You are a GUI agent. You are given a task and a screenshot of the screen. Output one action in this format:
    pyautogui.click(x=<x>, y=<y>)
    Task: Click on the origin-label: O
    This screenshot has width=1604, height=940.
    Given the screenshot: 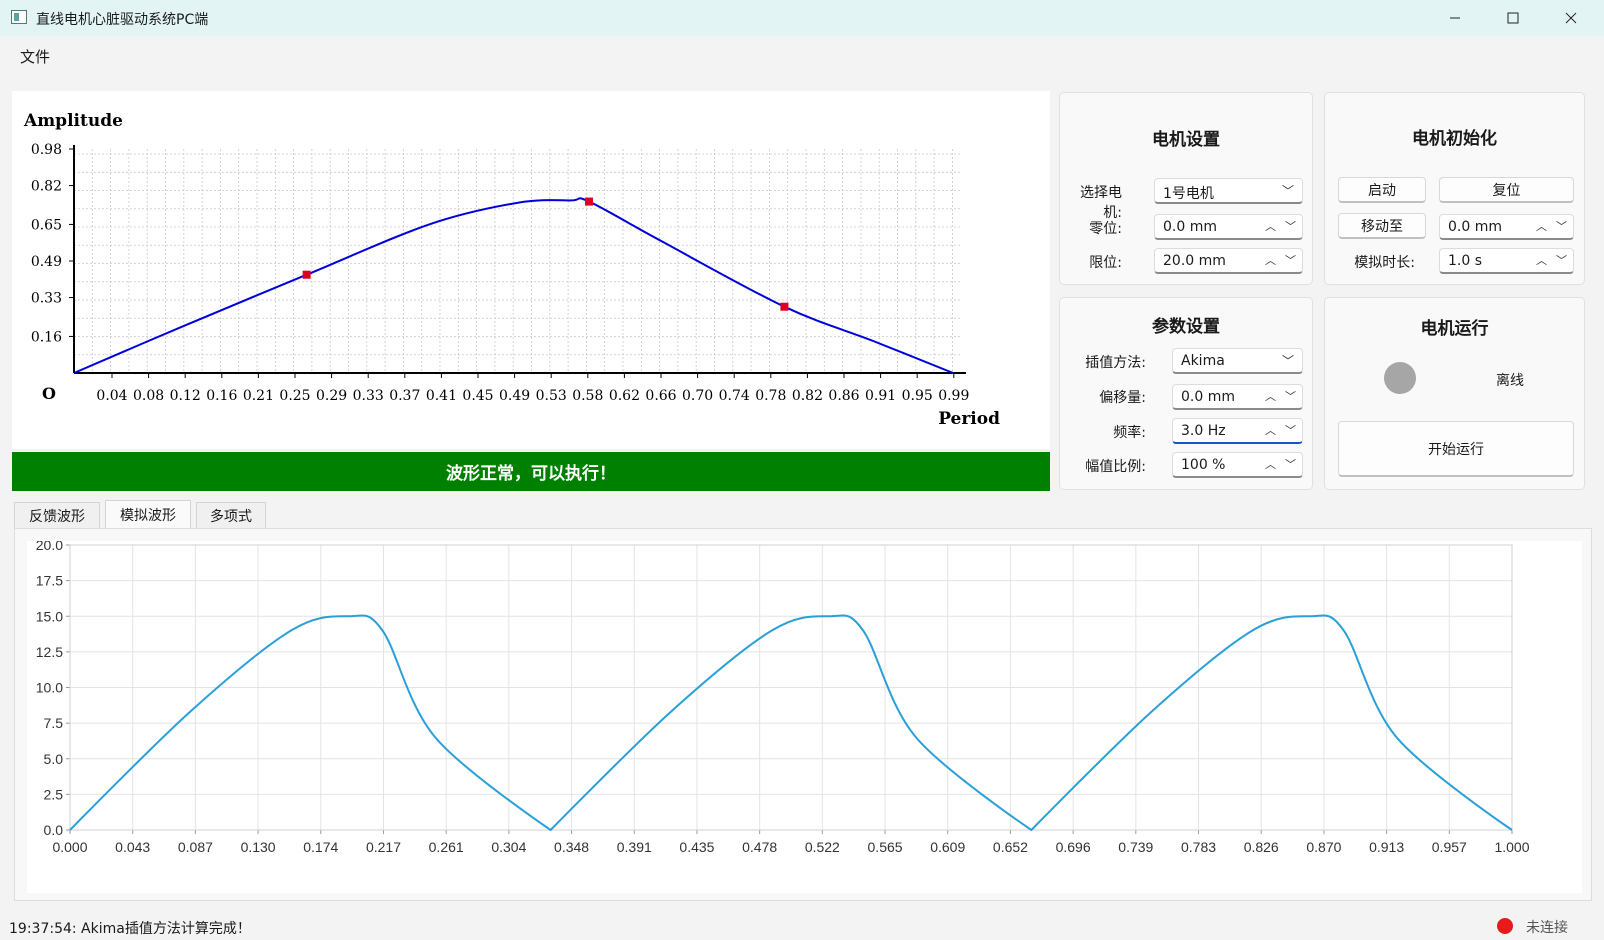 What is the action you would take?
    pyautogui.click(x=49, y=393)
    